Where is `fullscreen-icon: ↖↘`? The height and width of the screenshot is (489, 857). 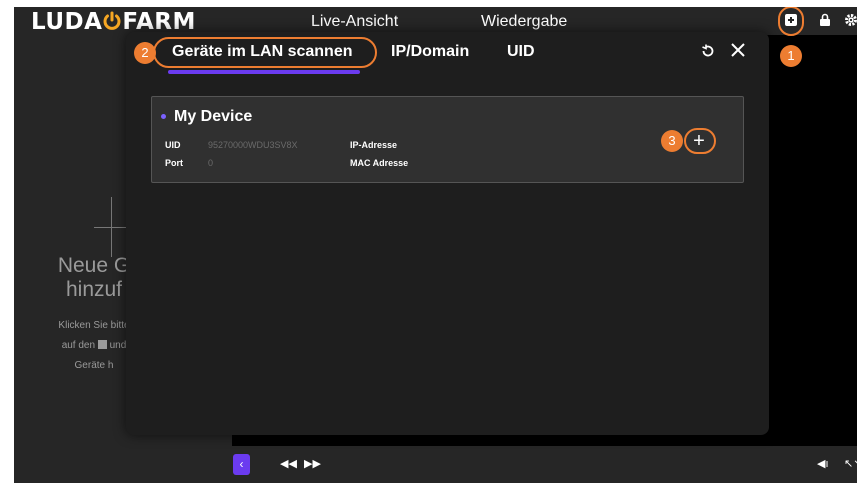
fullscreen-icon: ↖↘ is located at coordinates (850, 463).